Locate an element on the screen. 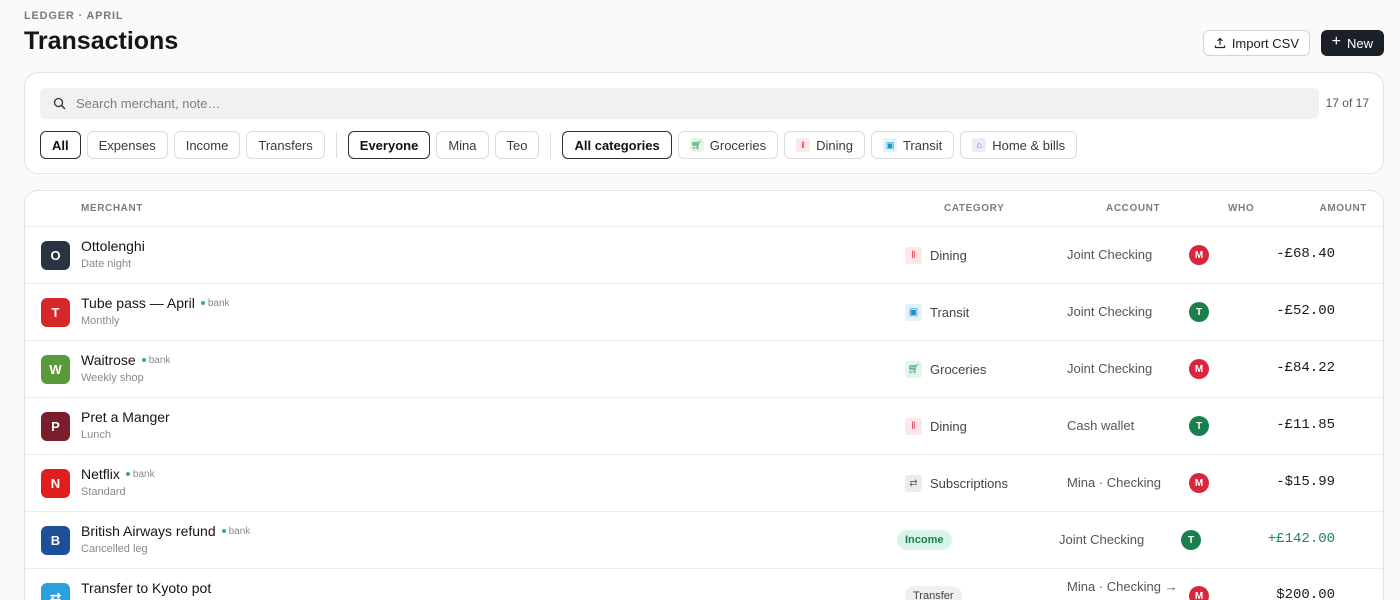  category-cell: ⇄ Subscriptions is located at coordinates (956, 483).